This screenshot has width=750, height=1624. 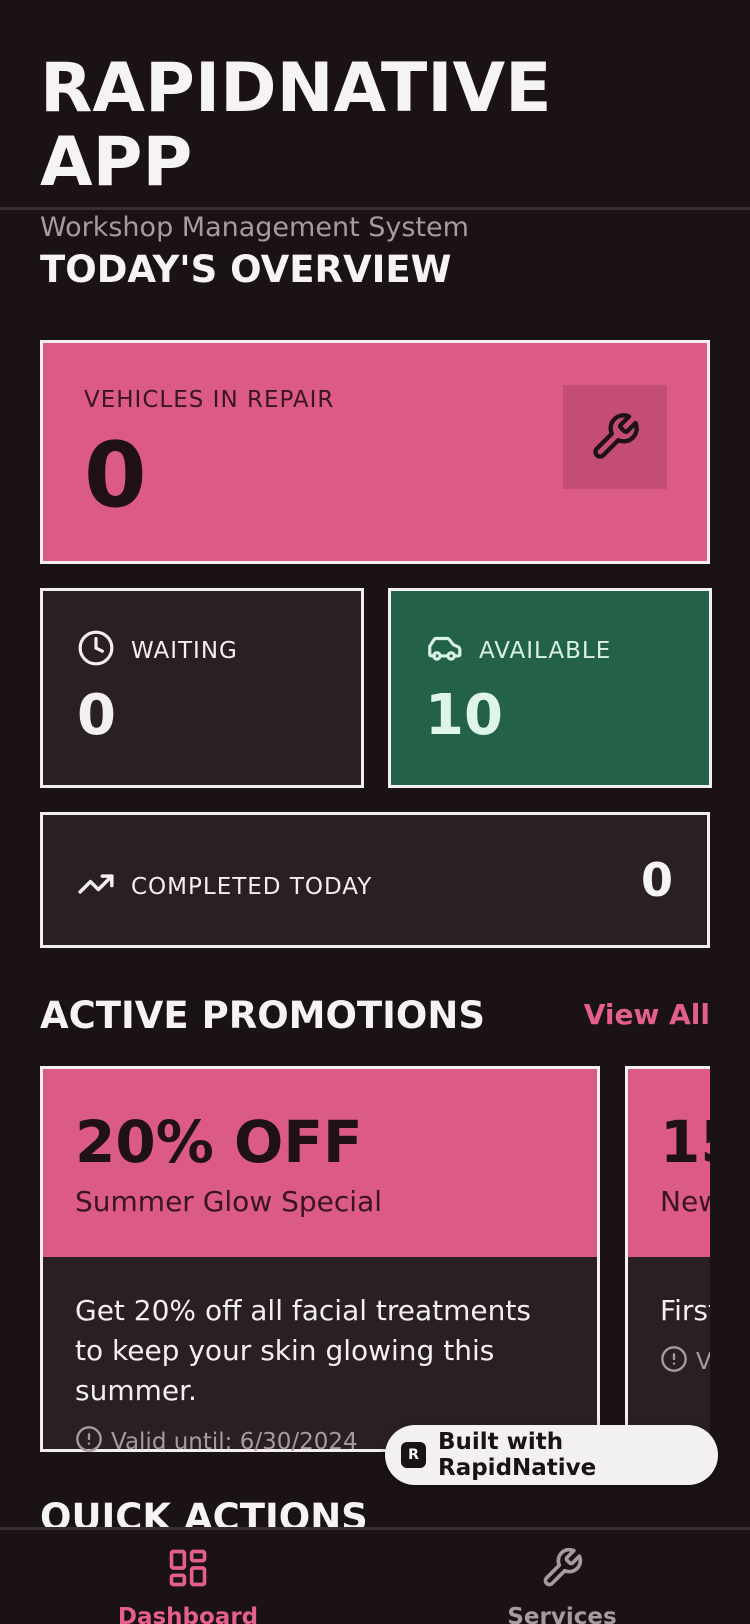 I want to click on completed-today-value: 0, so click(x=656, y=880).